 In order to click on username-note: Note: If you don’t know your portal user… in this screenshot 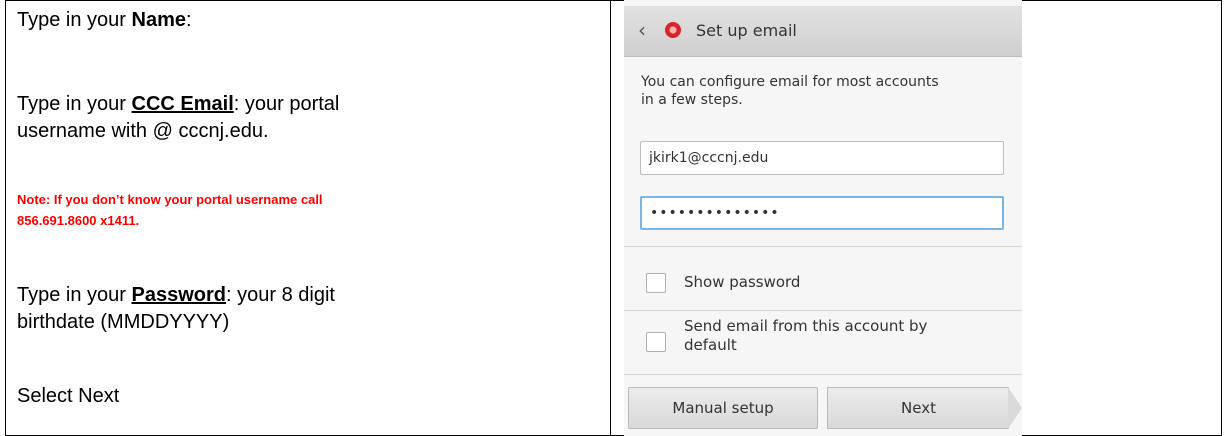, I will do `click(227, 210)`.